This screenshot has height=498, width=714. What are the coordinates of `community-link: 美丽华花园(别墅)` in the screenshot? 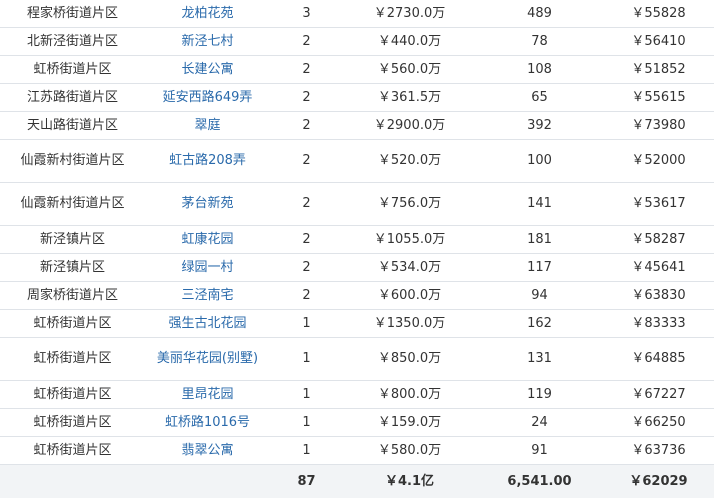 It's located at (207, 359).